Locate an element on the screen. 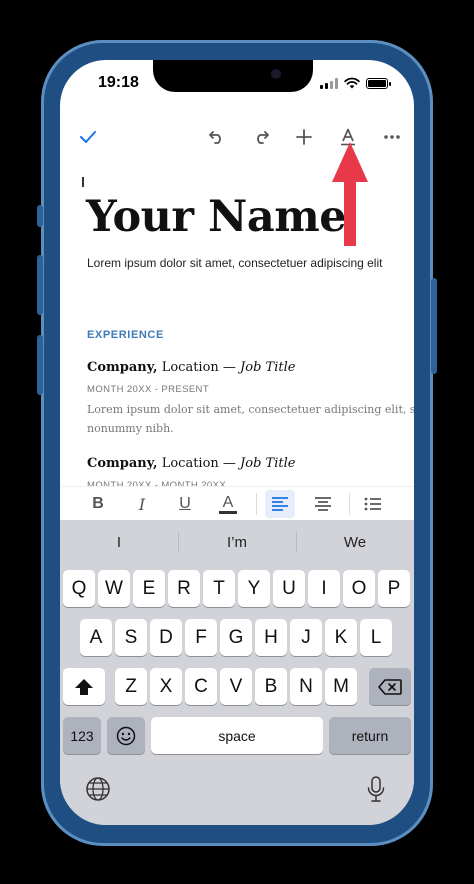  shift-icon is located at coordinates (84, 686).